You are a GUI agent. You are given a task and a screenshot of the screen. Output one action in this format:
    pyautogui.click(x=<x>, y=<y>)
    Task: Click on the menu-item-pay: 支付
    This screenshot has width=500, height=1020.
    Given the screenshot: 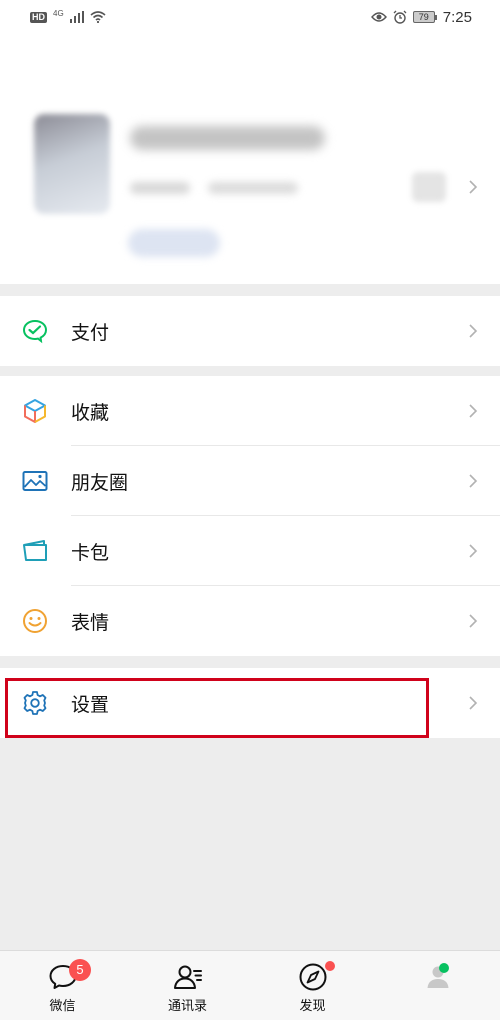 What is the action you would take?
    pyautogui.click(x=250, y=331)
    